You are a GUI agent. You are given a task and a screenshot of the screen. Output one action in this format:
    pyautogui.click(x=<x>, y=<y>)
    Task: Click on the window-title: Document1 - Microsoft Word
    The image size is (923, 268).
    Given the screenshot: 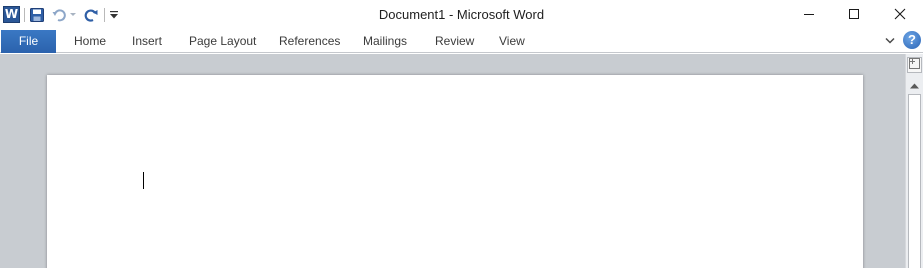 What is the action you would take?
    pyautogui.click(x=461, y=14)
    